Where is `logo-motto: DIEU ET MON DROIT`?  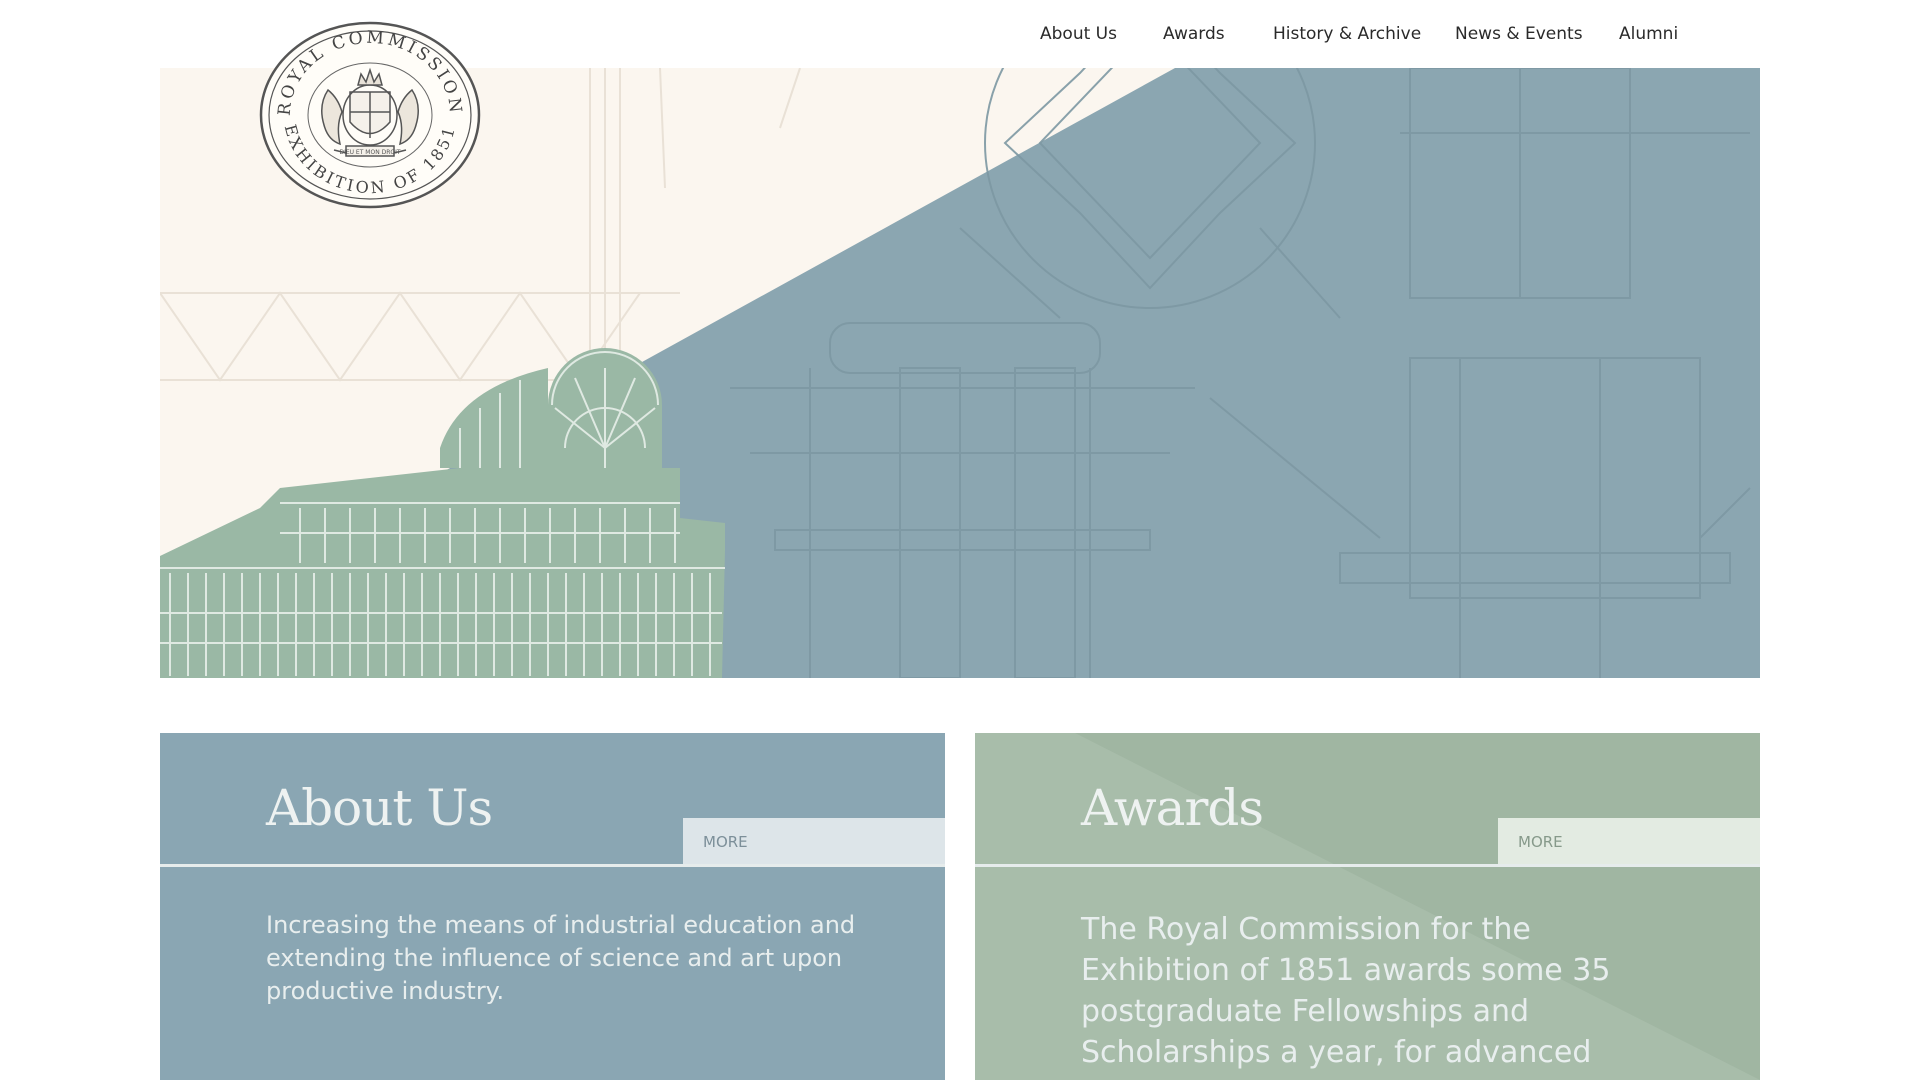 logo-motto: DIEU ET MON DROIT is located at coordinates (369, 152).